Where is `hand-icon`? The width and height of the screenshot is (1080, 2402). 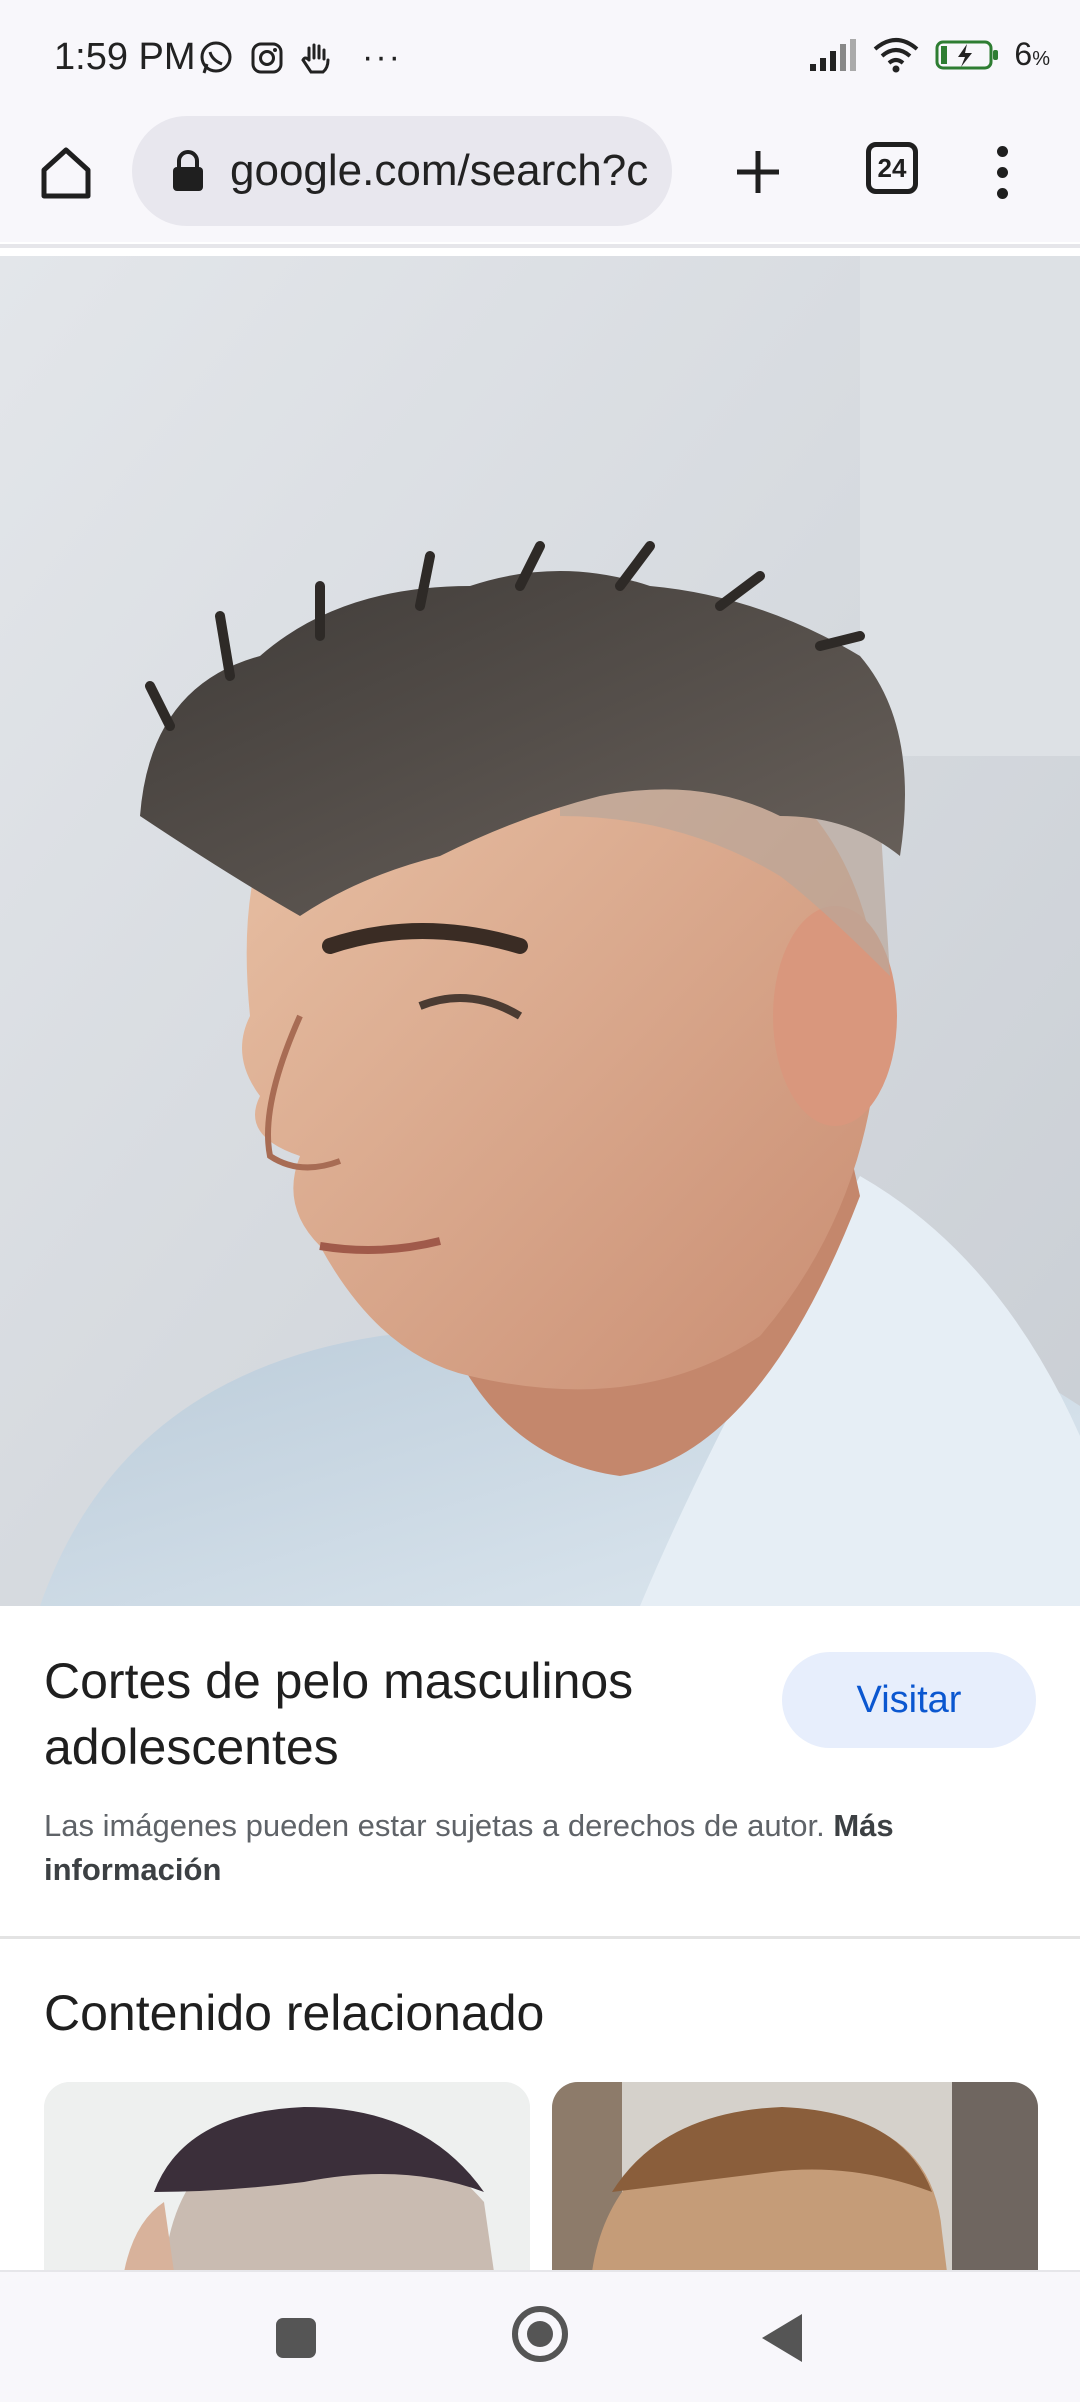 hand-icon is located at coordinates (315, 58).